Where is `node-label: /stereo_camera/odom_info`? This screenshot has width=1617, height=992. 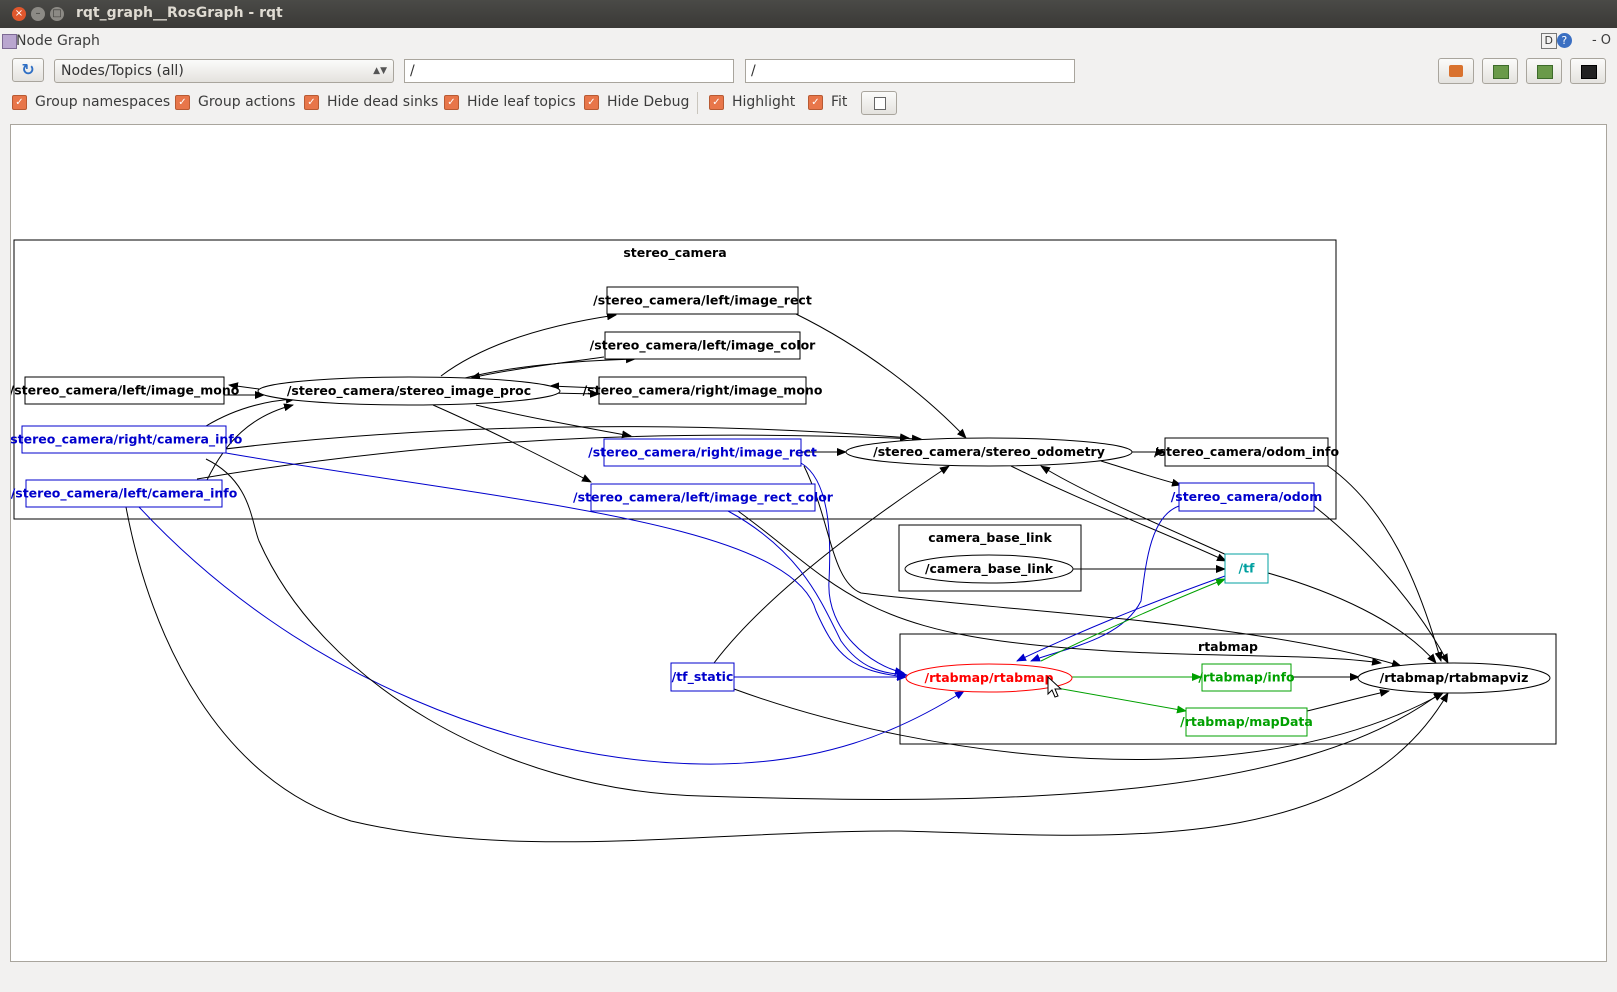 node-label: /stereo_camera/odom_info is located at coordinates (1246, 452).